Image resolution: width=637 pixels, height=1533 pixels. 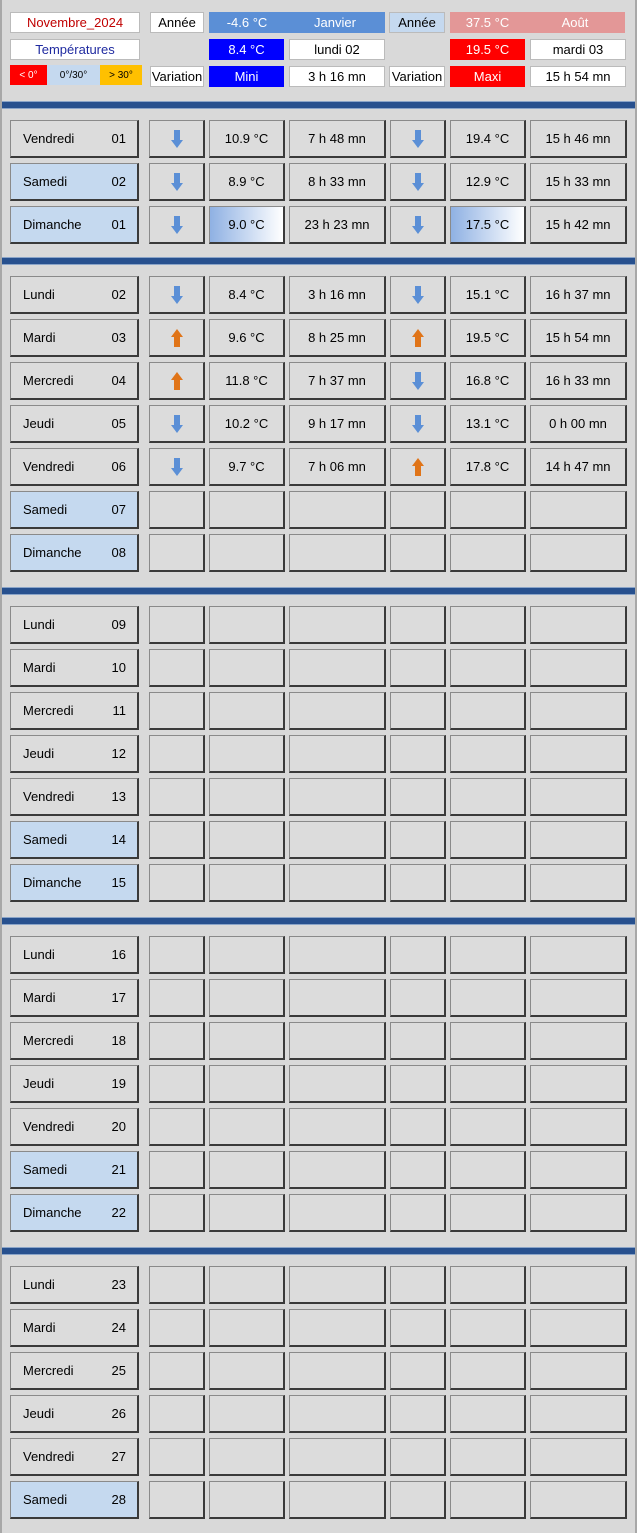 What do you see at coordinates (488, 381) in the screenshot?
I see `max-temp-cell: 16.8 °C` at bounding box center [488, 381].